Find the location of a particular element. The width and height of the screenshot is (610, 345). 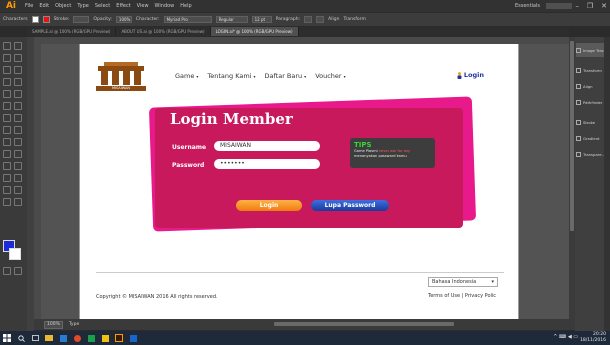

zoom-tool-icon is located at coordinates (18, 202).